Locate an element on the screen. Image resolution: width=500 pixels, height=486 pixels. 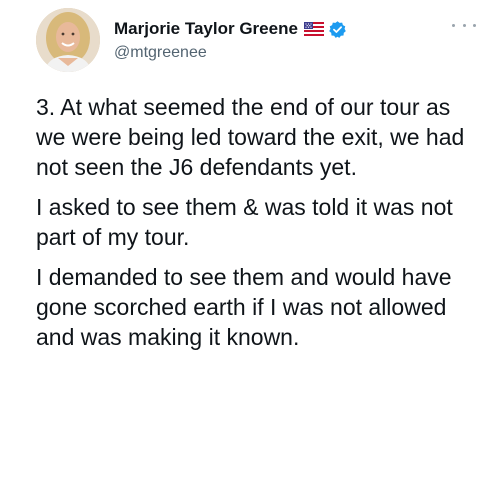
avatar is located at coordinates (68, 40).